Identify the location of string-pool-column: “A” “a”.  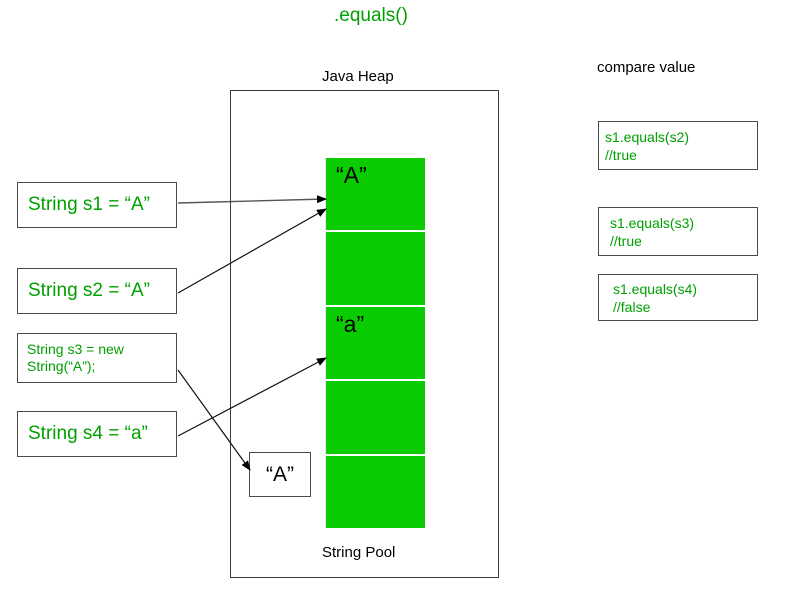
(375, 343).